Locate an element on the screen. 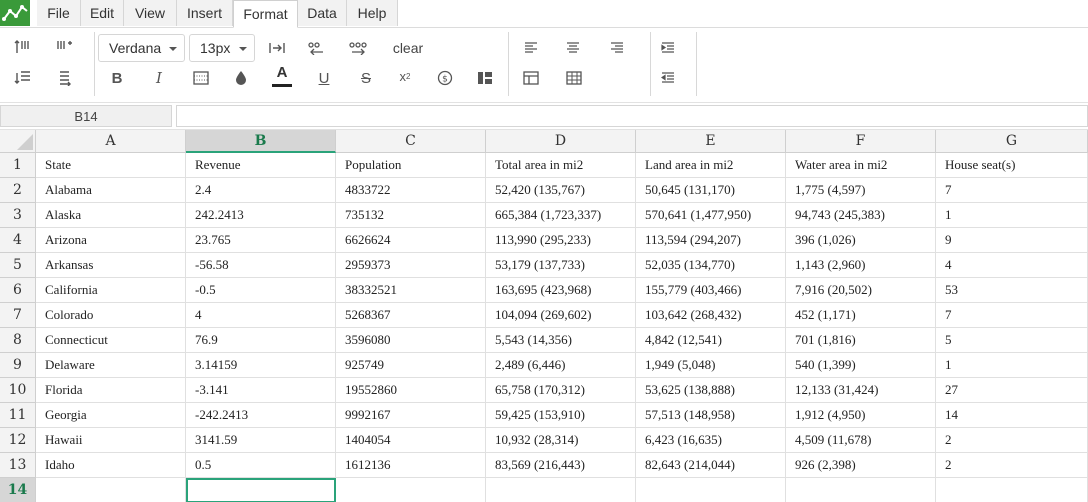  cell-c8: 3596080 is located at coordinates (411, 340).